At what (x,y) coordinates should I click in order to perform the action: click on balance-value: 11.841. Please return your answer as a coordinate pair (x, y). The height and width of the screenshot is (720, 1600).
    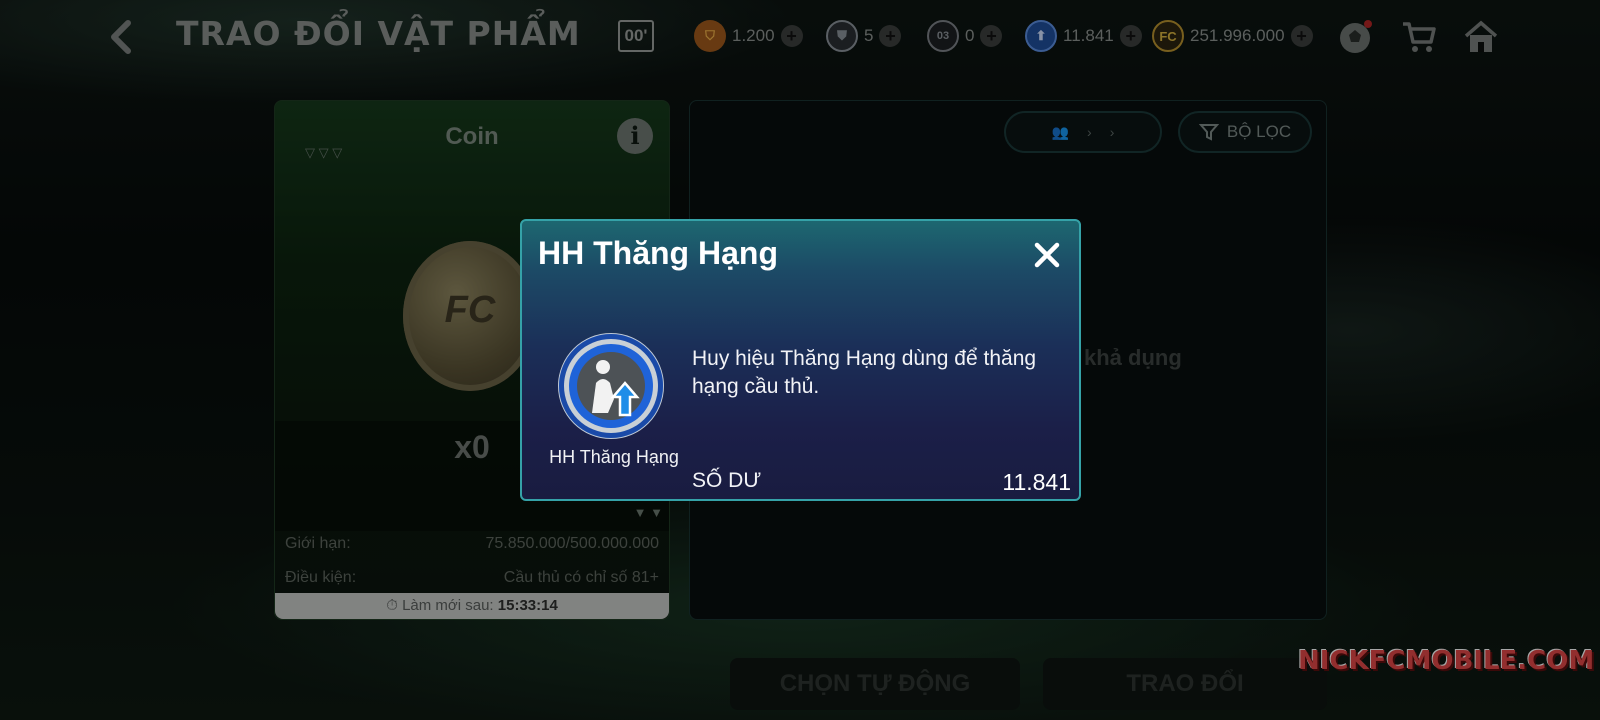
    Looking at the image, I should click on (1036, 482).